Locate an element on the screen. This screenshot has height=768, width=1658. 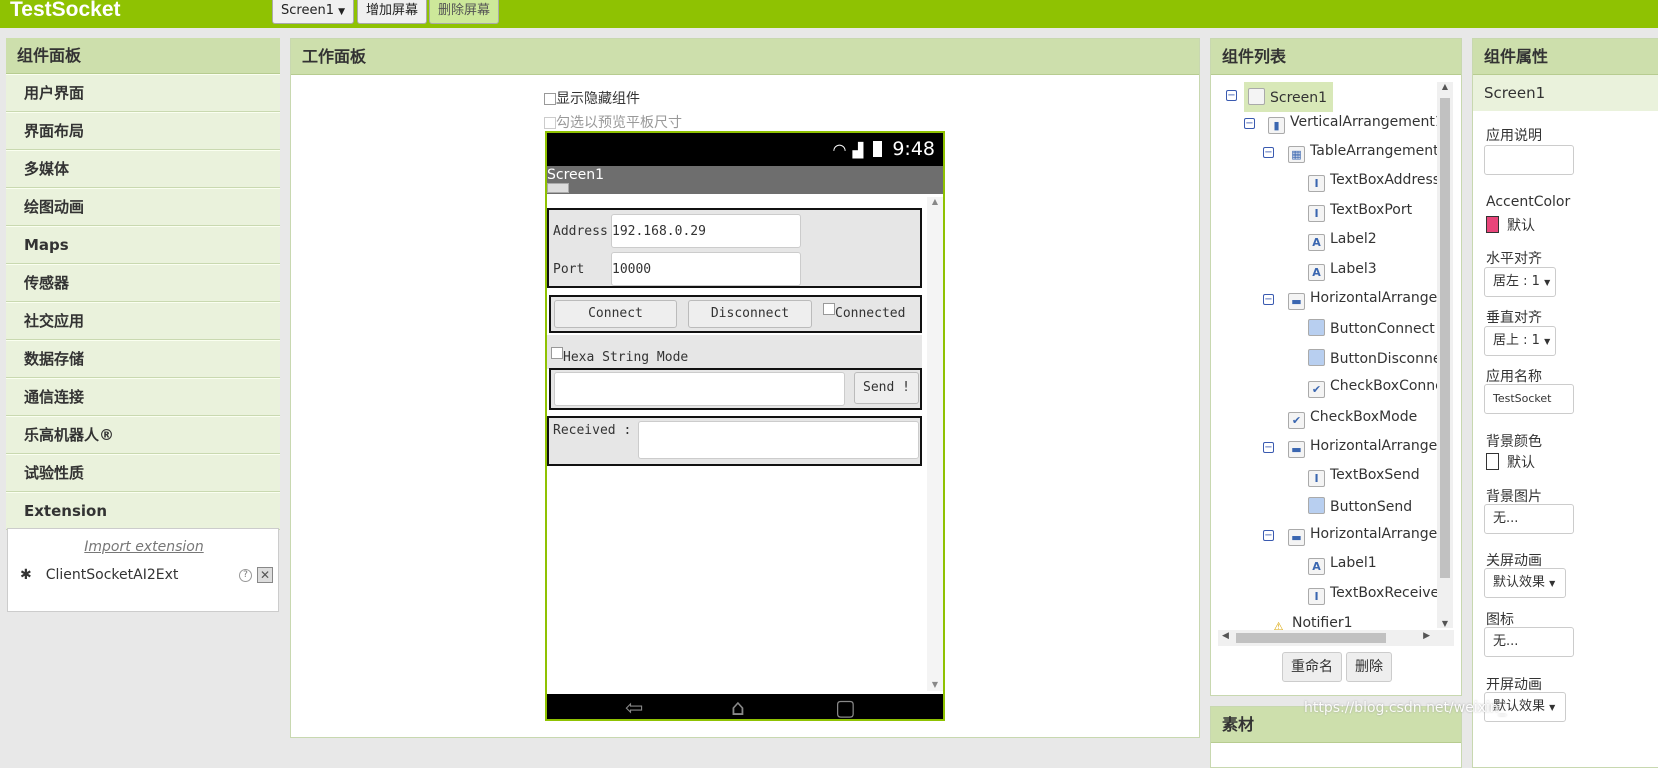
screen-icon is located at coordinates (1256, 96).